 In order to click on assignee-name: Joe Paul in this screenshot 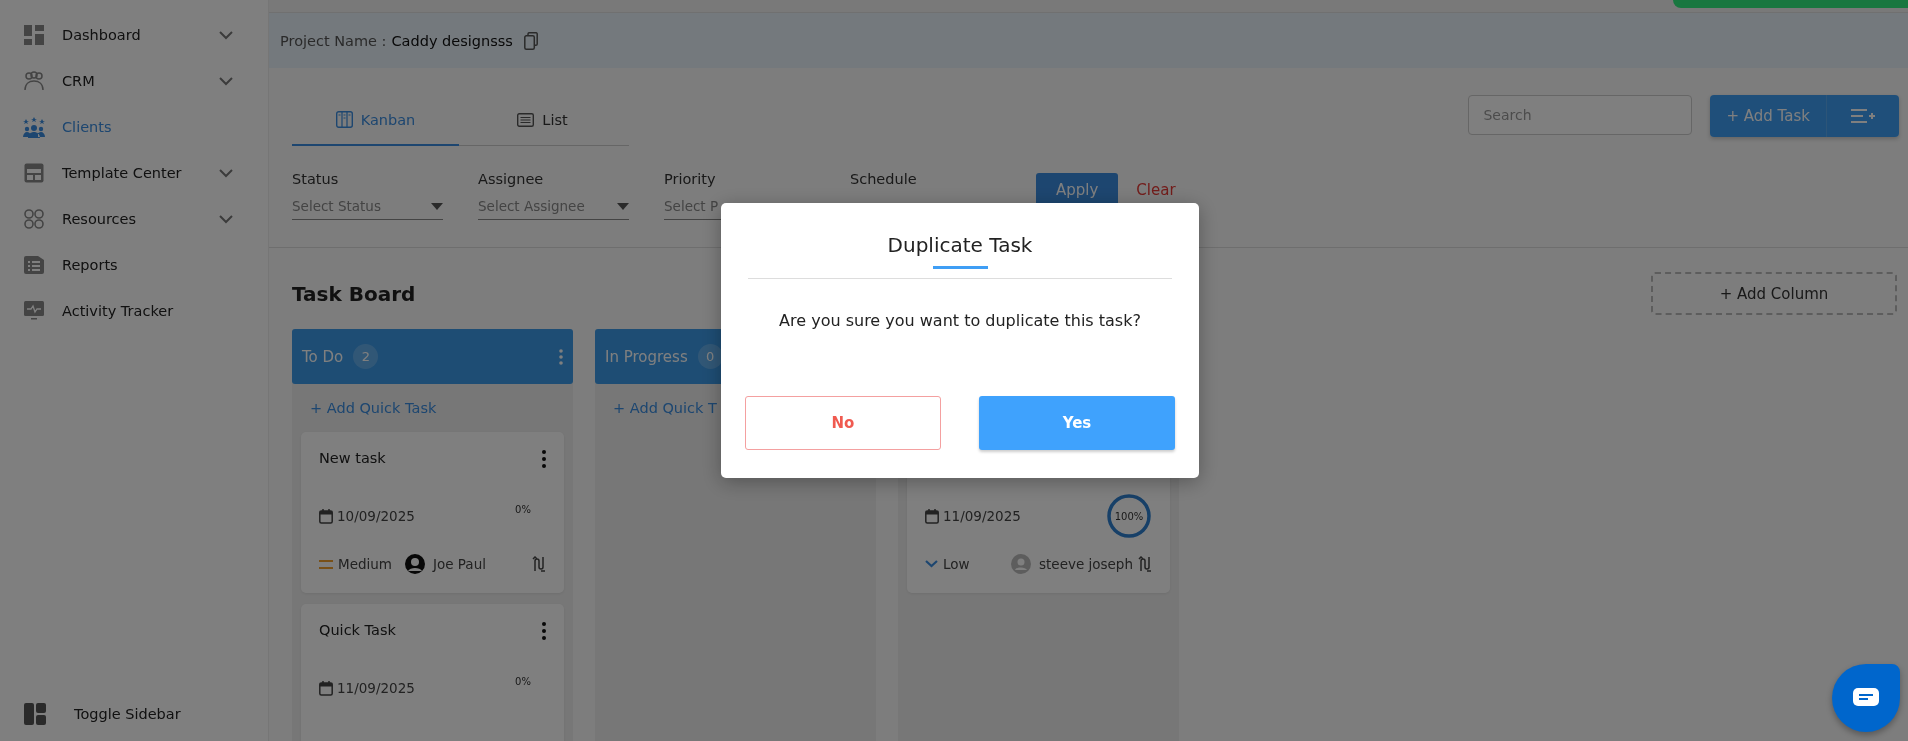, I will do `click(459, 564)`.